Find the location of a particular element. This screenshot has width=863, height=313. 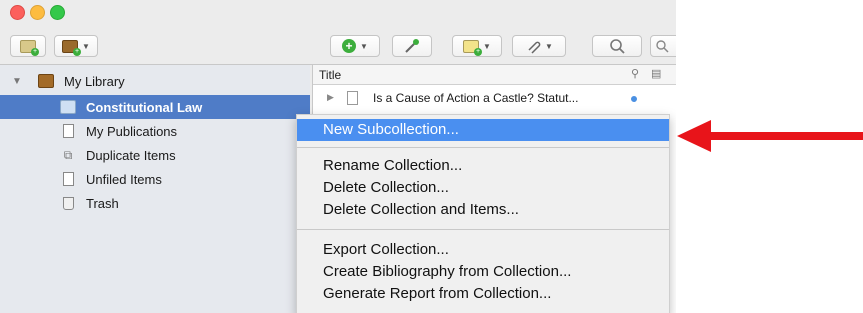

sidebar-item-label: Unfiled Items is located at coordinates (124, 179).